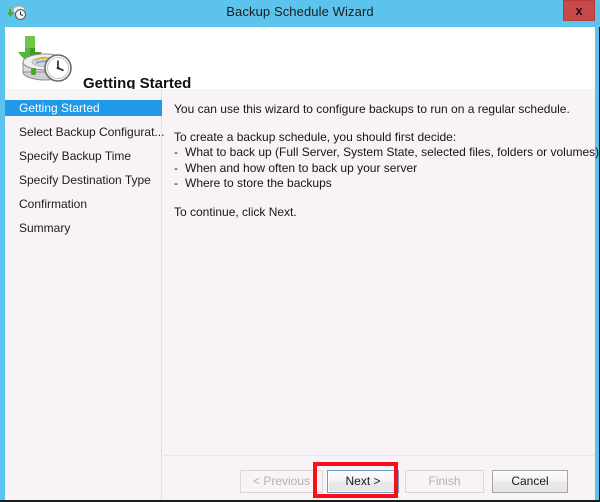  Describe the element at coordinates (530, 481) in the screenshot. I see `cancel-button: Cancel` at that location.